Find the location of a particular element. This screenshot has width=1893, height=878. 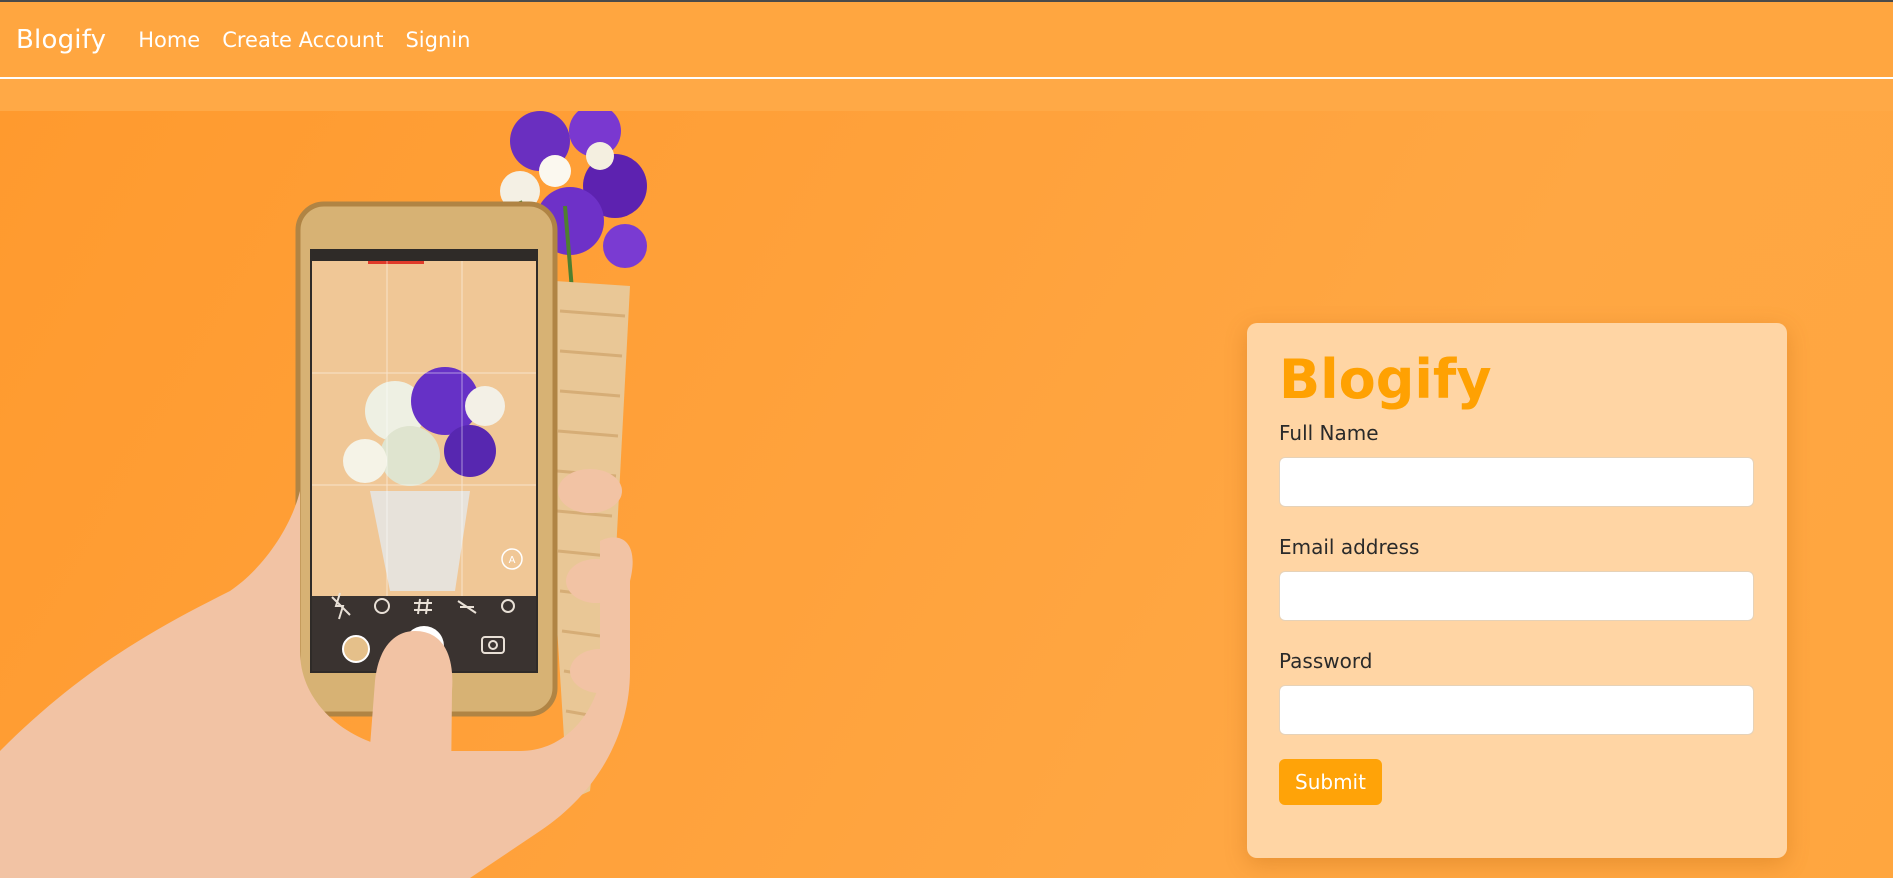

form-title: Blogify is located at coordinates (1385, 379).